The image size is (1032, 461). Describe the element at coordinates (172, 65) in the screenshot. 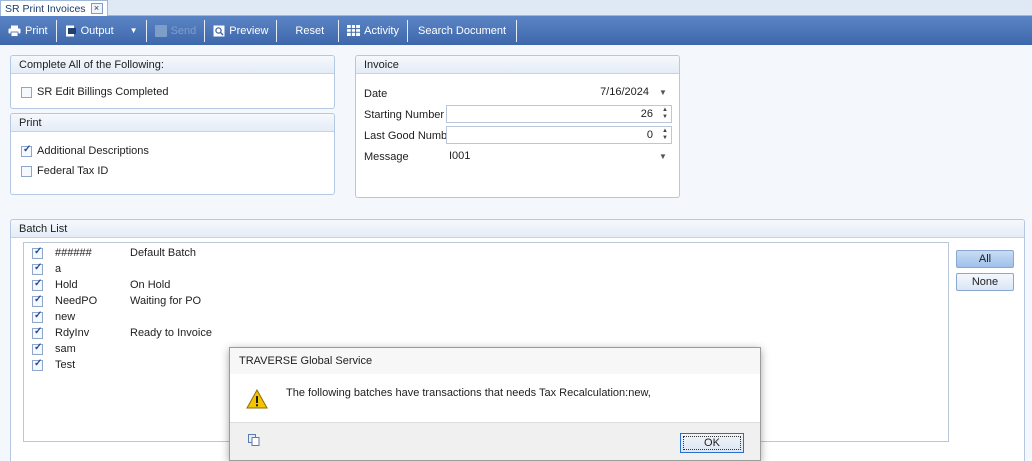

I see `complete-all-panel-title: Complete All of the Following:` at that location.